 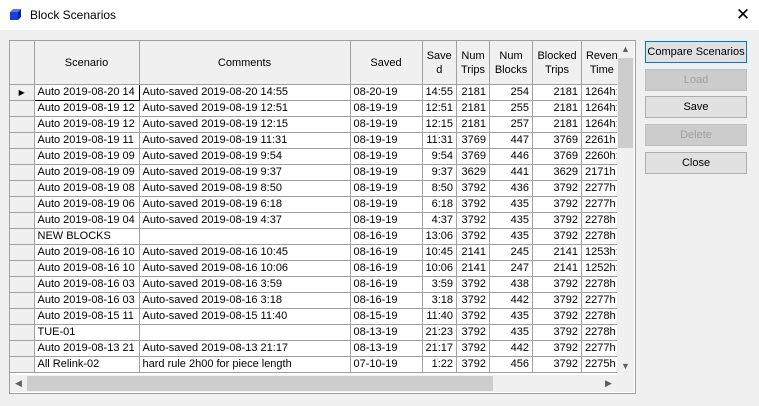 What do you see at coordinates (440, 364) in the screenshot?
I see `cell-saved-time: 1:22` at bounding box center [440, 364].